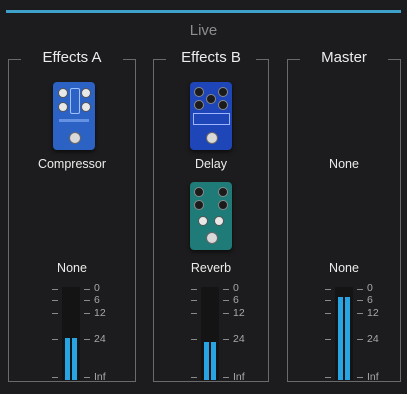 This screenshot has height=394, width=407. What do you see at coordinates (344, 164) in the screenshot?
I see `slot-1-label: None` at bounding box center [344, 164].